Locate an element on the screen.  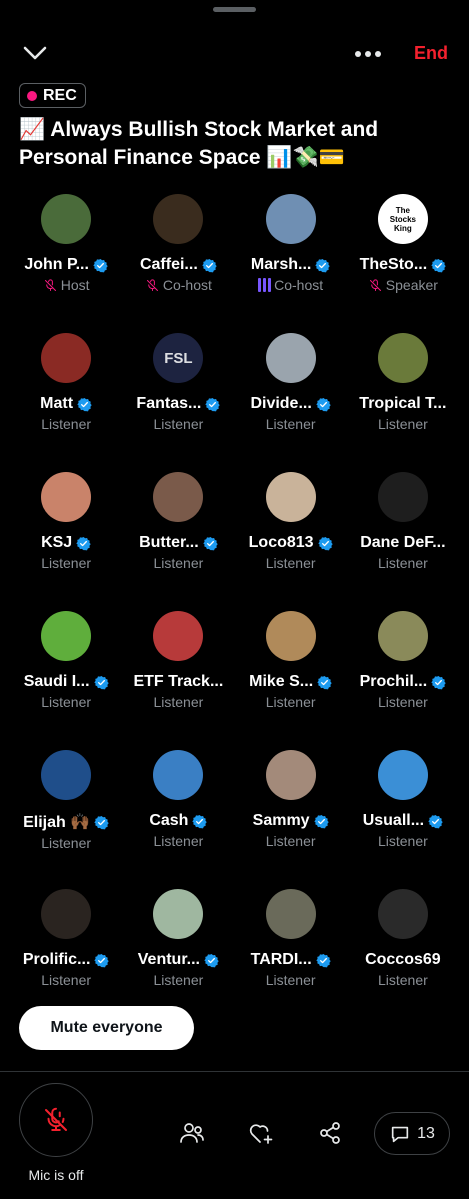
participant-tile: FSL Fantas... Listener is located at coordinates (178, 398).